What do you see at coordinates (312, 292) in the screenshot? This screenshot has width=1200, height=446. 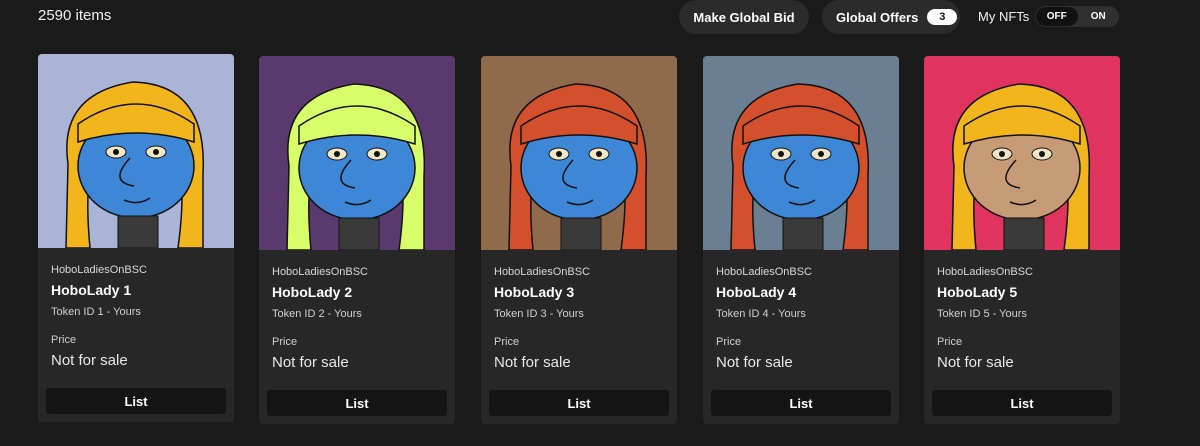 I see `nft-name: HoboLady 2` at bounding box center [312, 292].